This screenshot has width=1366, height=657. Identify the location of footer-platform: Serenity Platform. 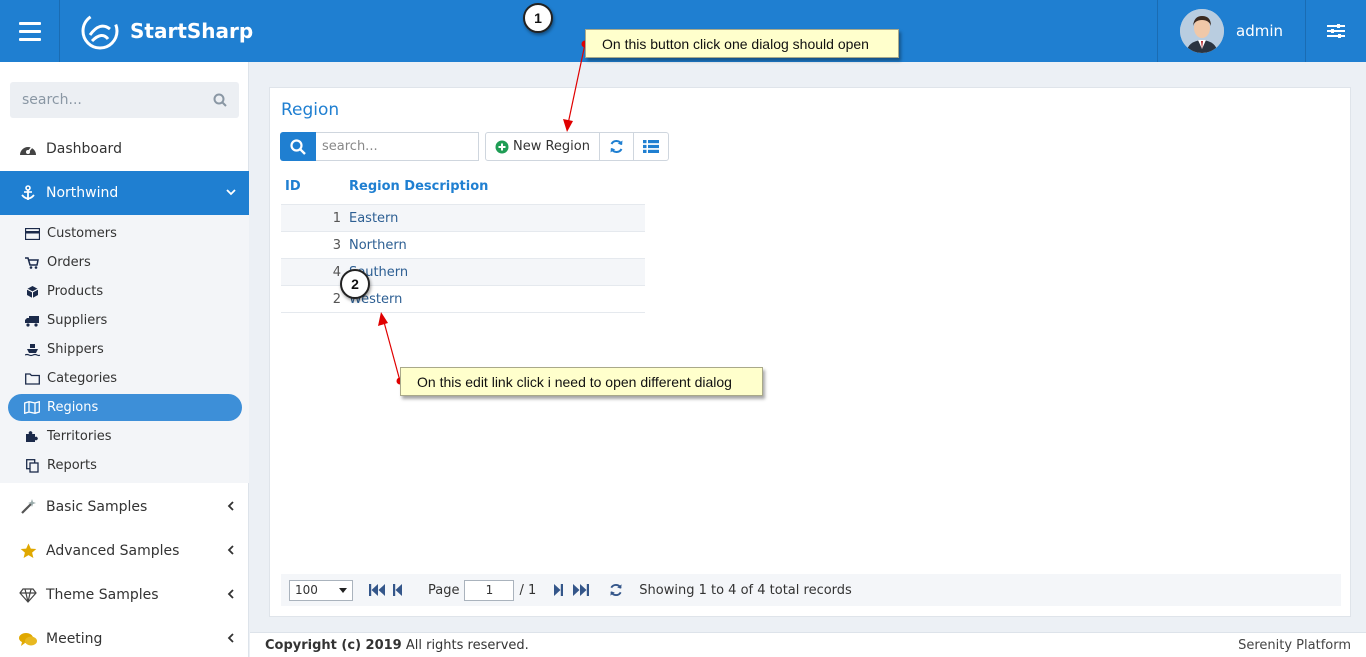
(1294, 645).